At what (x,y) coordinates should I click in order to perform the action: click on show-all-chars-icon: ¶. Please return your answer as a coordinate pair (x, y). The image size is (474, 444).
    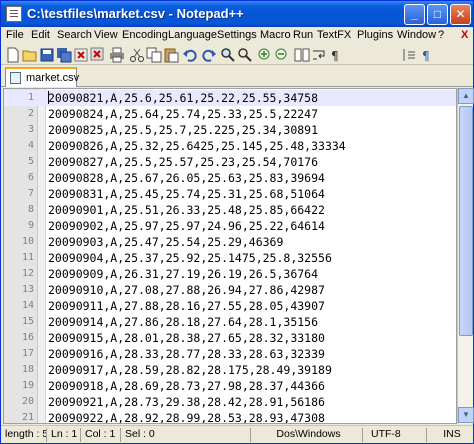
    Looking at the image, I should click on (336, 55).